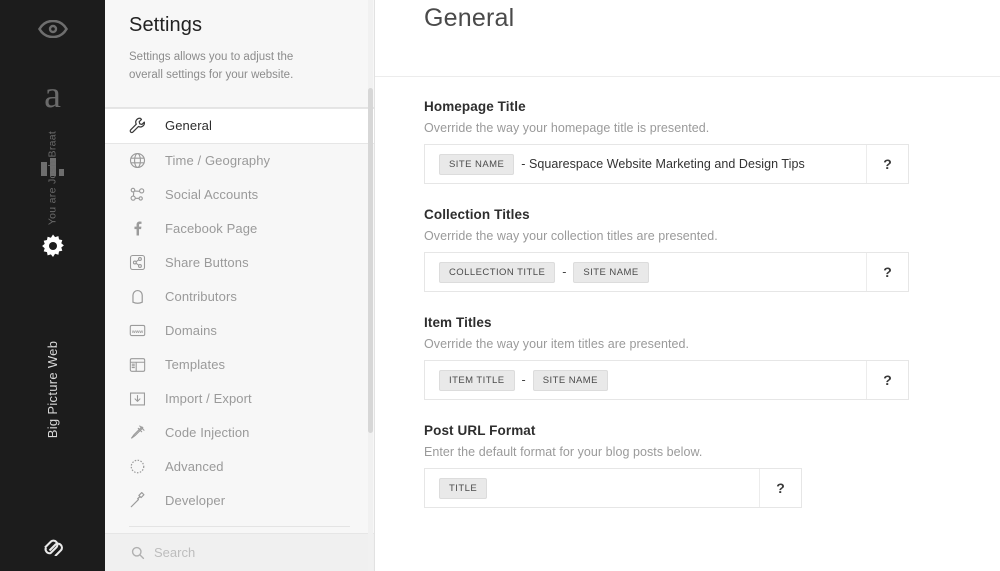  Describe the element at coordinates (201, 297) in the screenshot. I see `sidebar-item-label: Contributors` at that location.